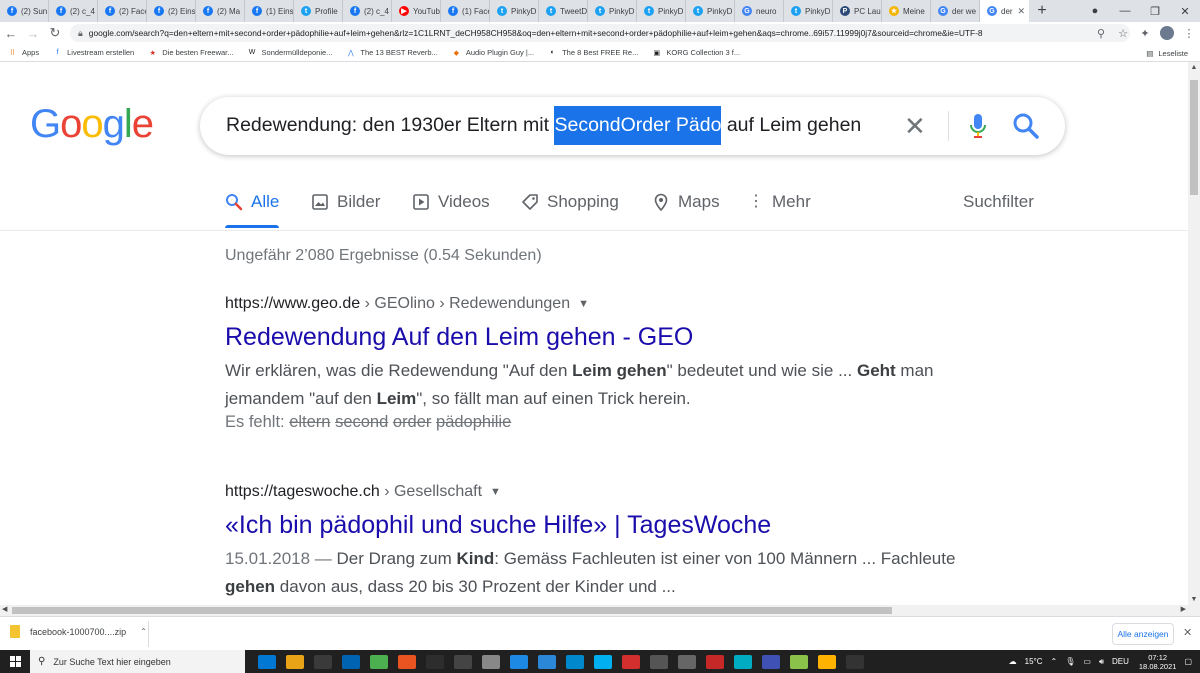  Describe the element at coordinates (1188, 661) in the screenshot. I see `notification-icon: ▢` at that location.